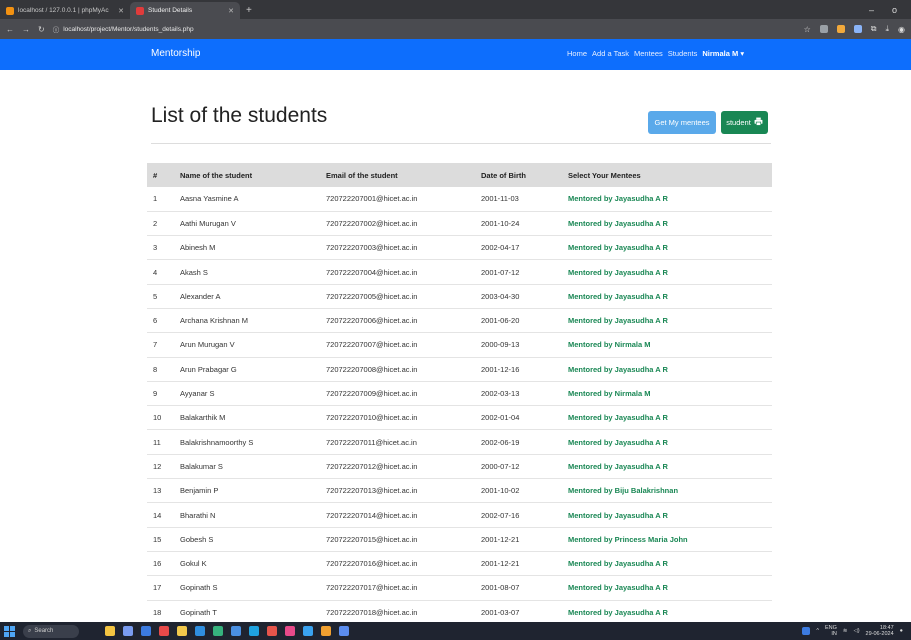  What do you see at coordinates (720, 53) in the screenshot?
I see `user-name: Nirmala M` at bounding box center [720, 53].